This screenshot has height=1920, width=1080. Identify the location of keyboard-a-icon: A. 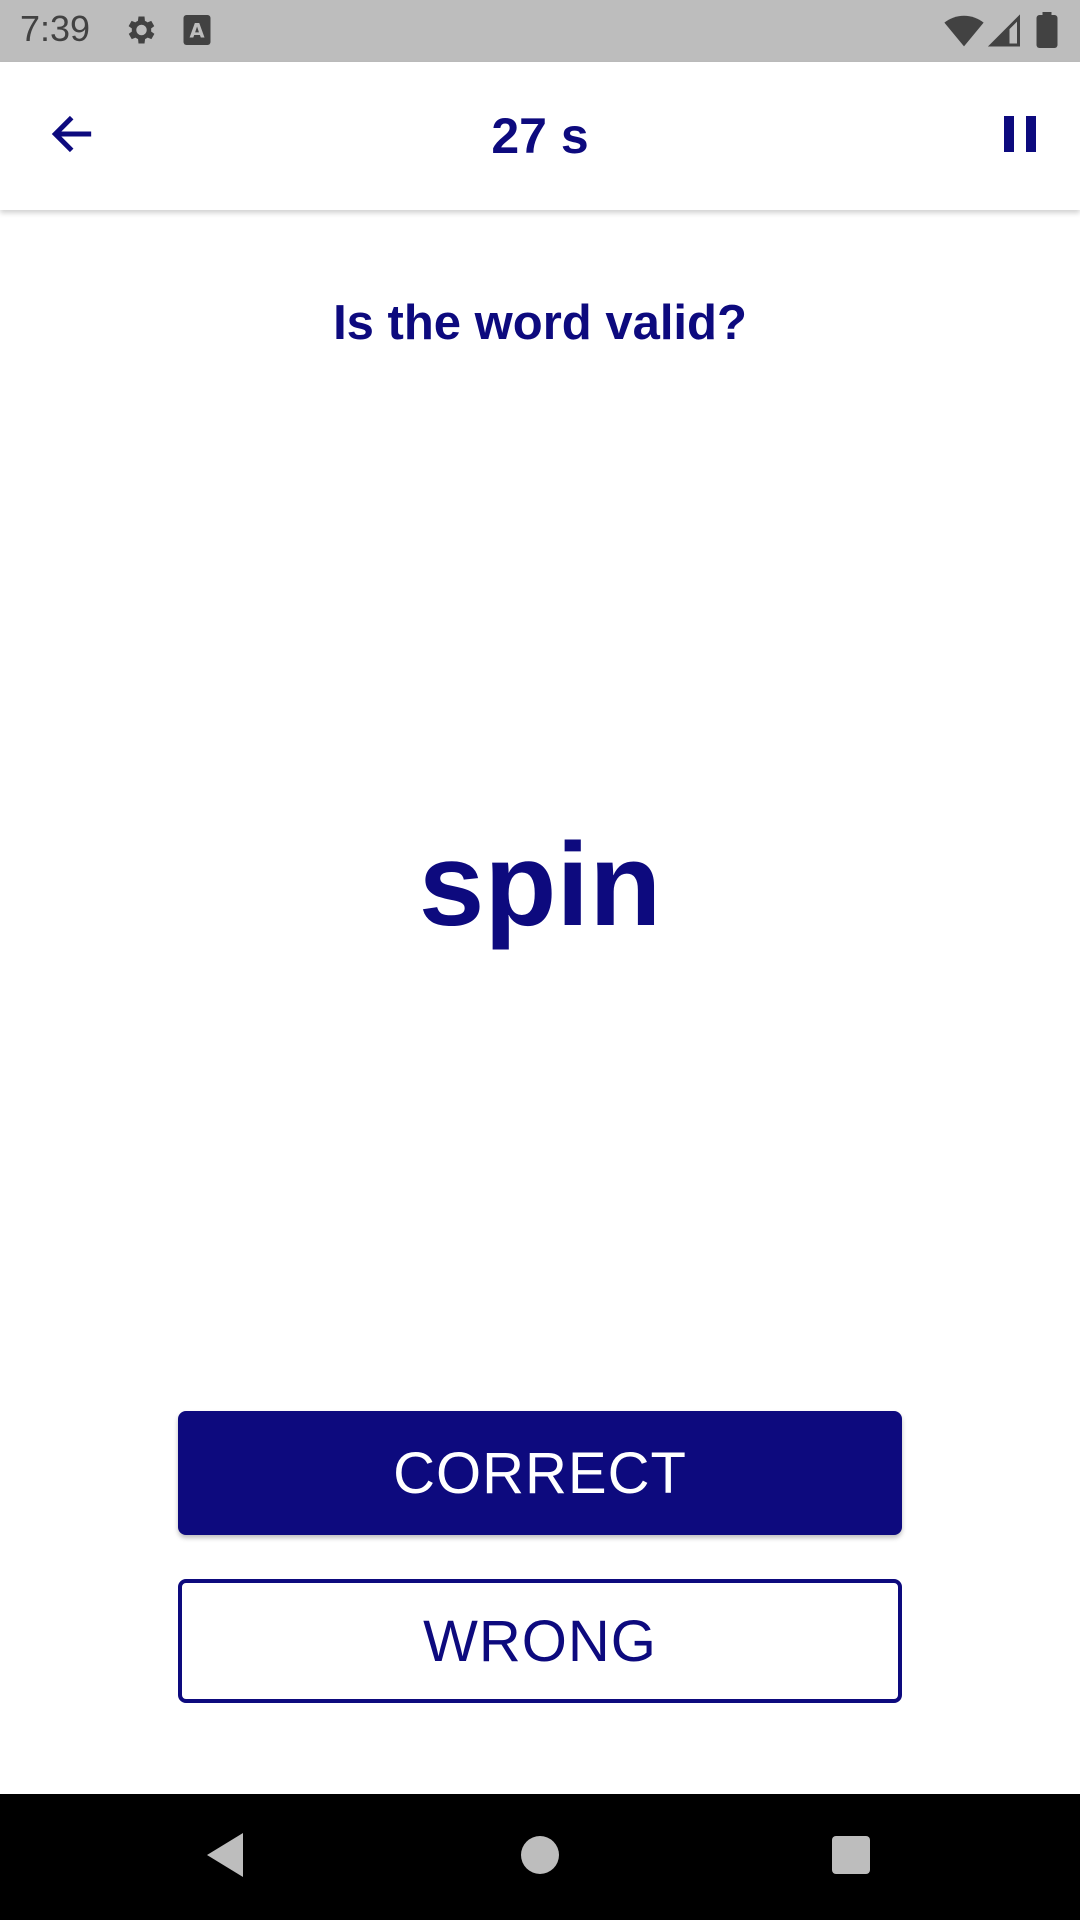
(197, 32).